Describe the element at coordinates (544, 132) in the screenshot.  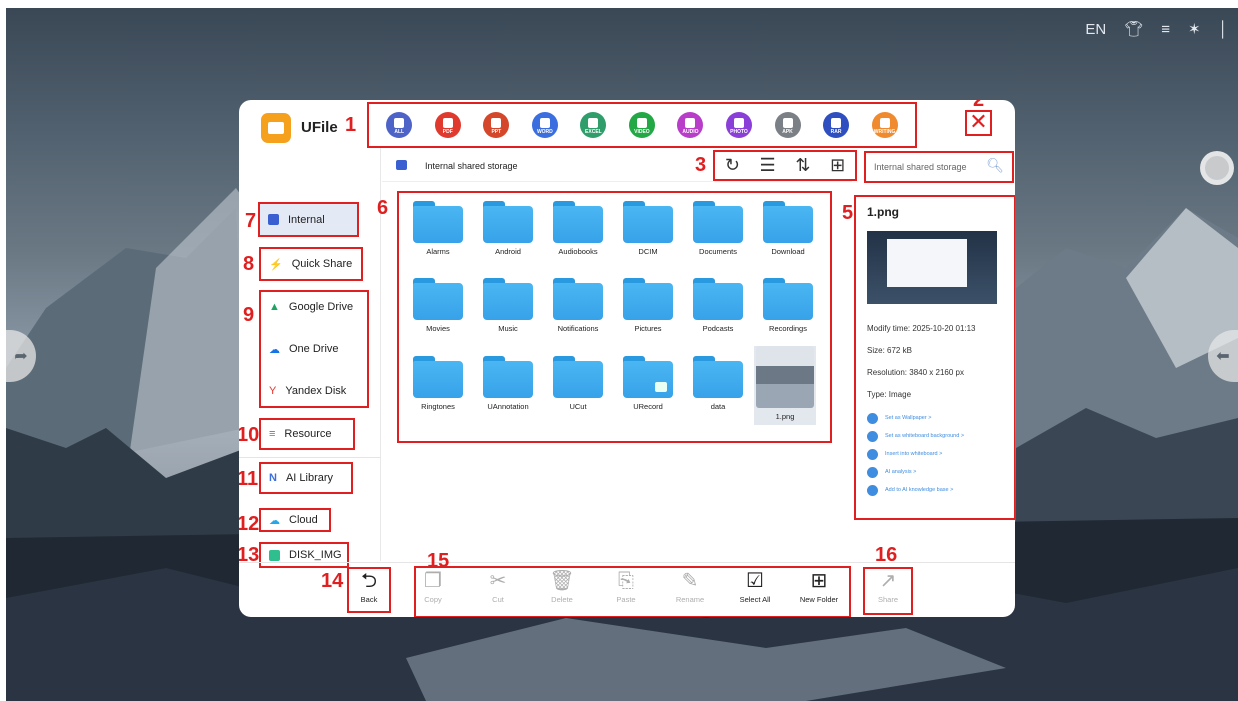
I see `filter-label: WORD` at that location.